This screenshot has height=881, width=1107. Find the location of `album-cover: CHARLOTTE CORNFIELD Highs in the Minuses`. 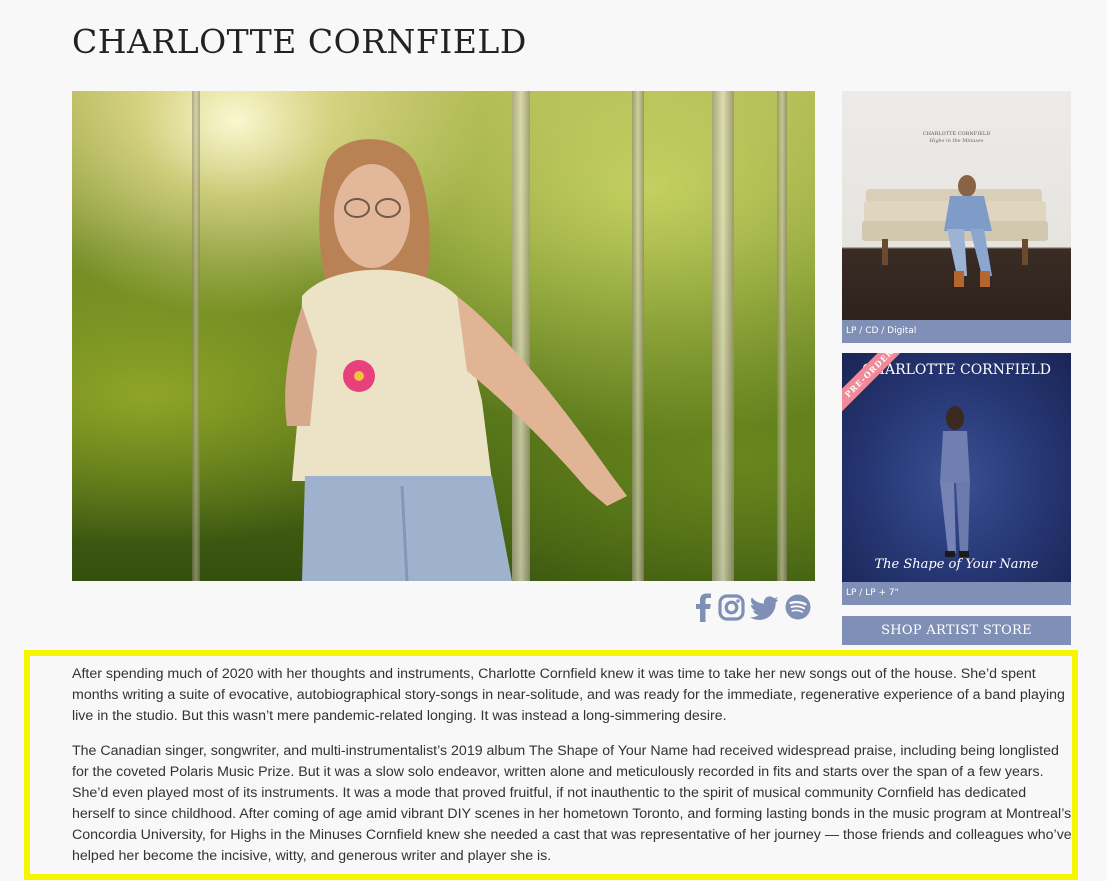

album-cover: CHARLOTTE CORNFIELD Highs in the Minuses is located at coordinates (956, 205).